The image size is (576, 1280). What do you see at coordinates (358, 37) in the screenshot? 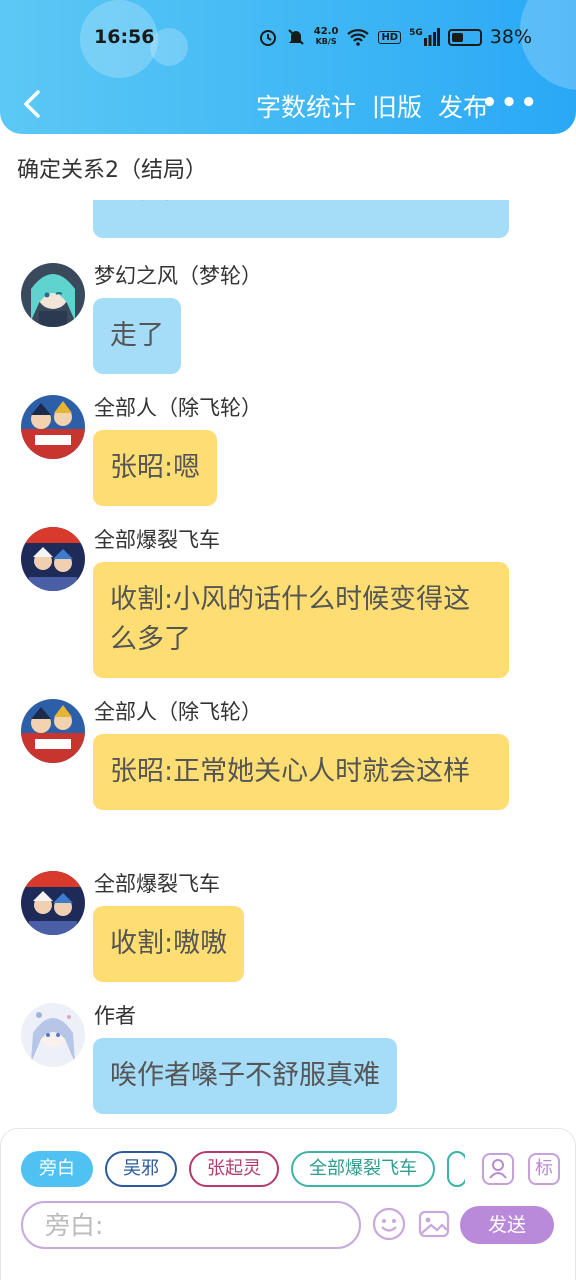
I see `wifi-icon` at bounding box center [358, 37].